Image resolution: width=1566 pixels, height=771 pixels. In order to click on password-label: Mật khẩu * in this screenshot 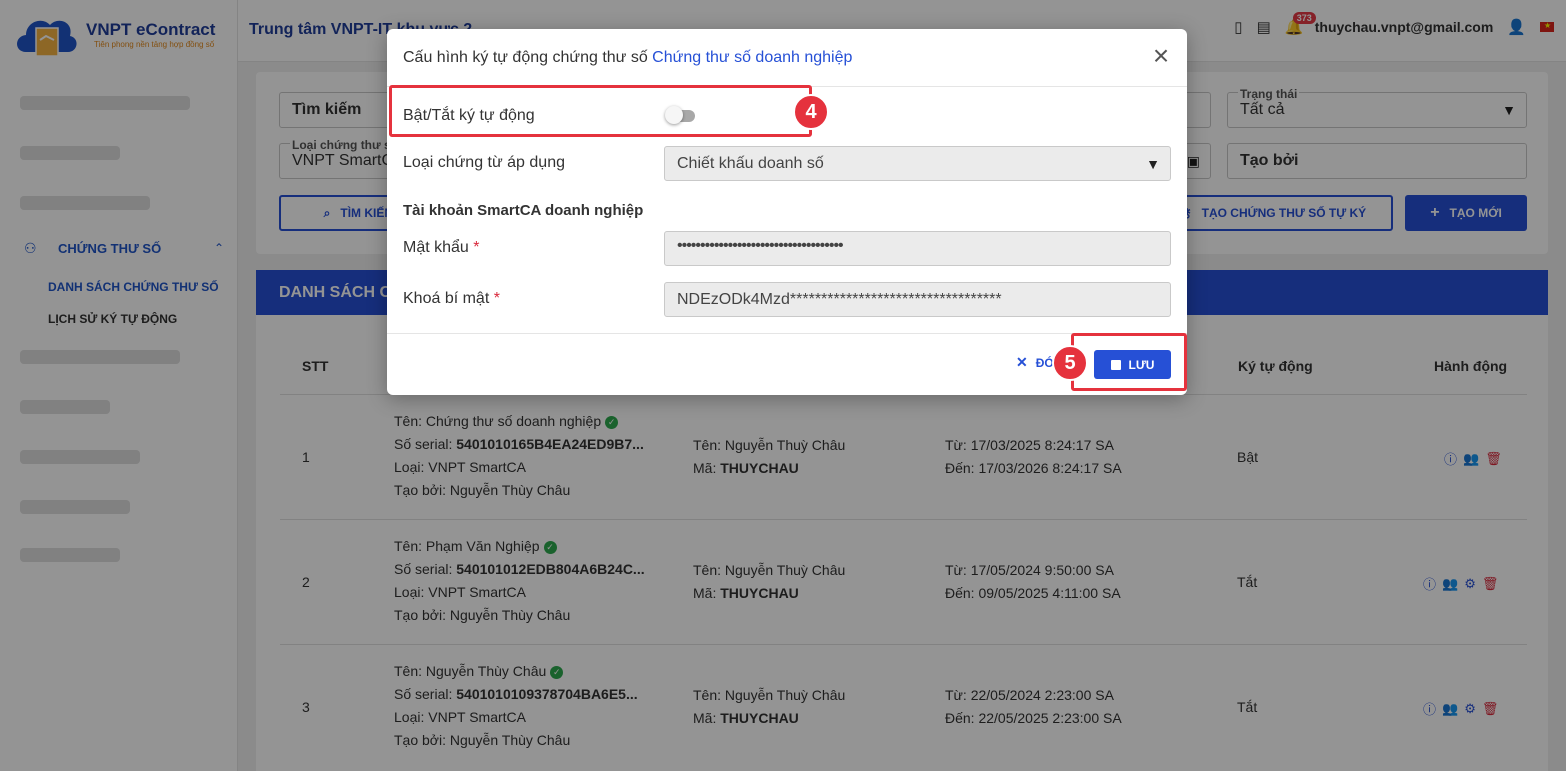, I will do `click(441, 248)`.